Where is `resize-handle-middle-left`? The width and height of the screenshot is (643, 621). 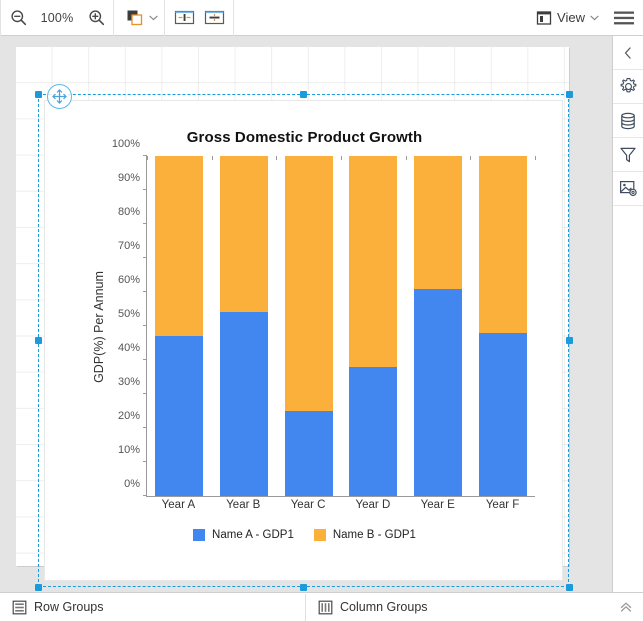
resize-handle-middle-left is located at coordinates (38, 340).